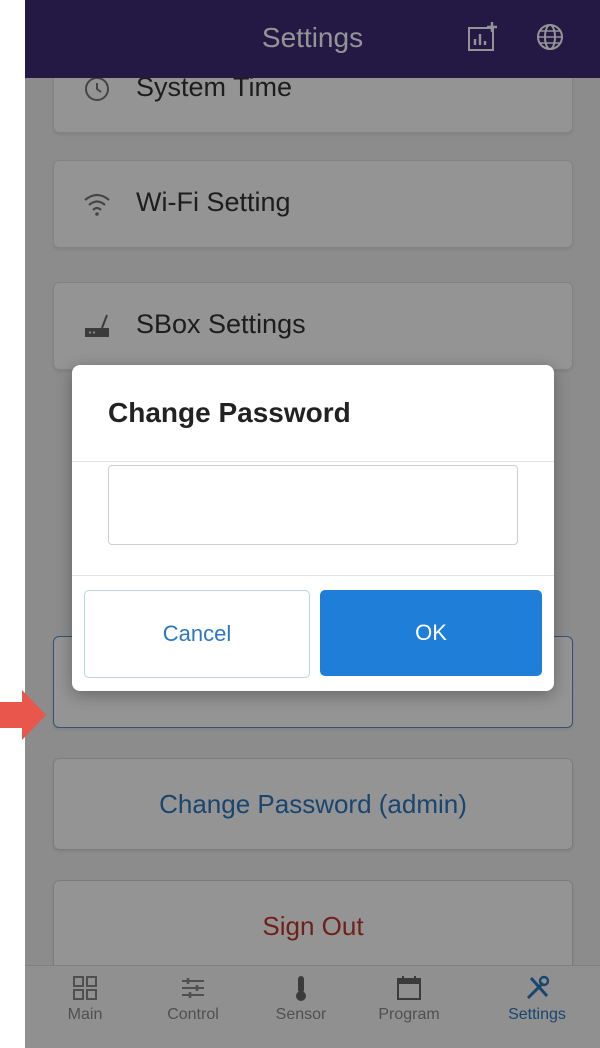 The height and width of the screenshot is (1048, 600). What do you see at coordinates (431, 633) in the screenshot?
I see `ok-button: OK` at bounding box center [431, 633].